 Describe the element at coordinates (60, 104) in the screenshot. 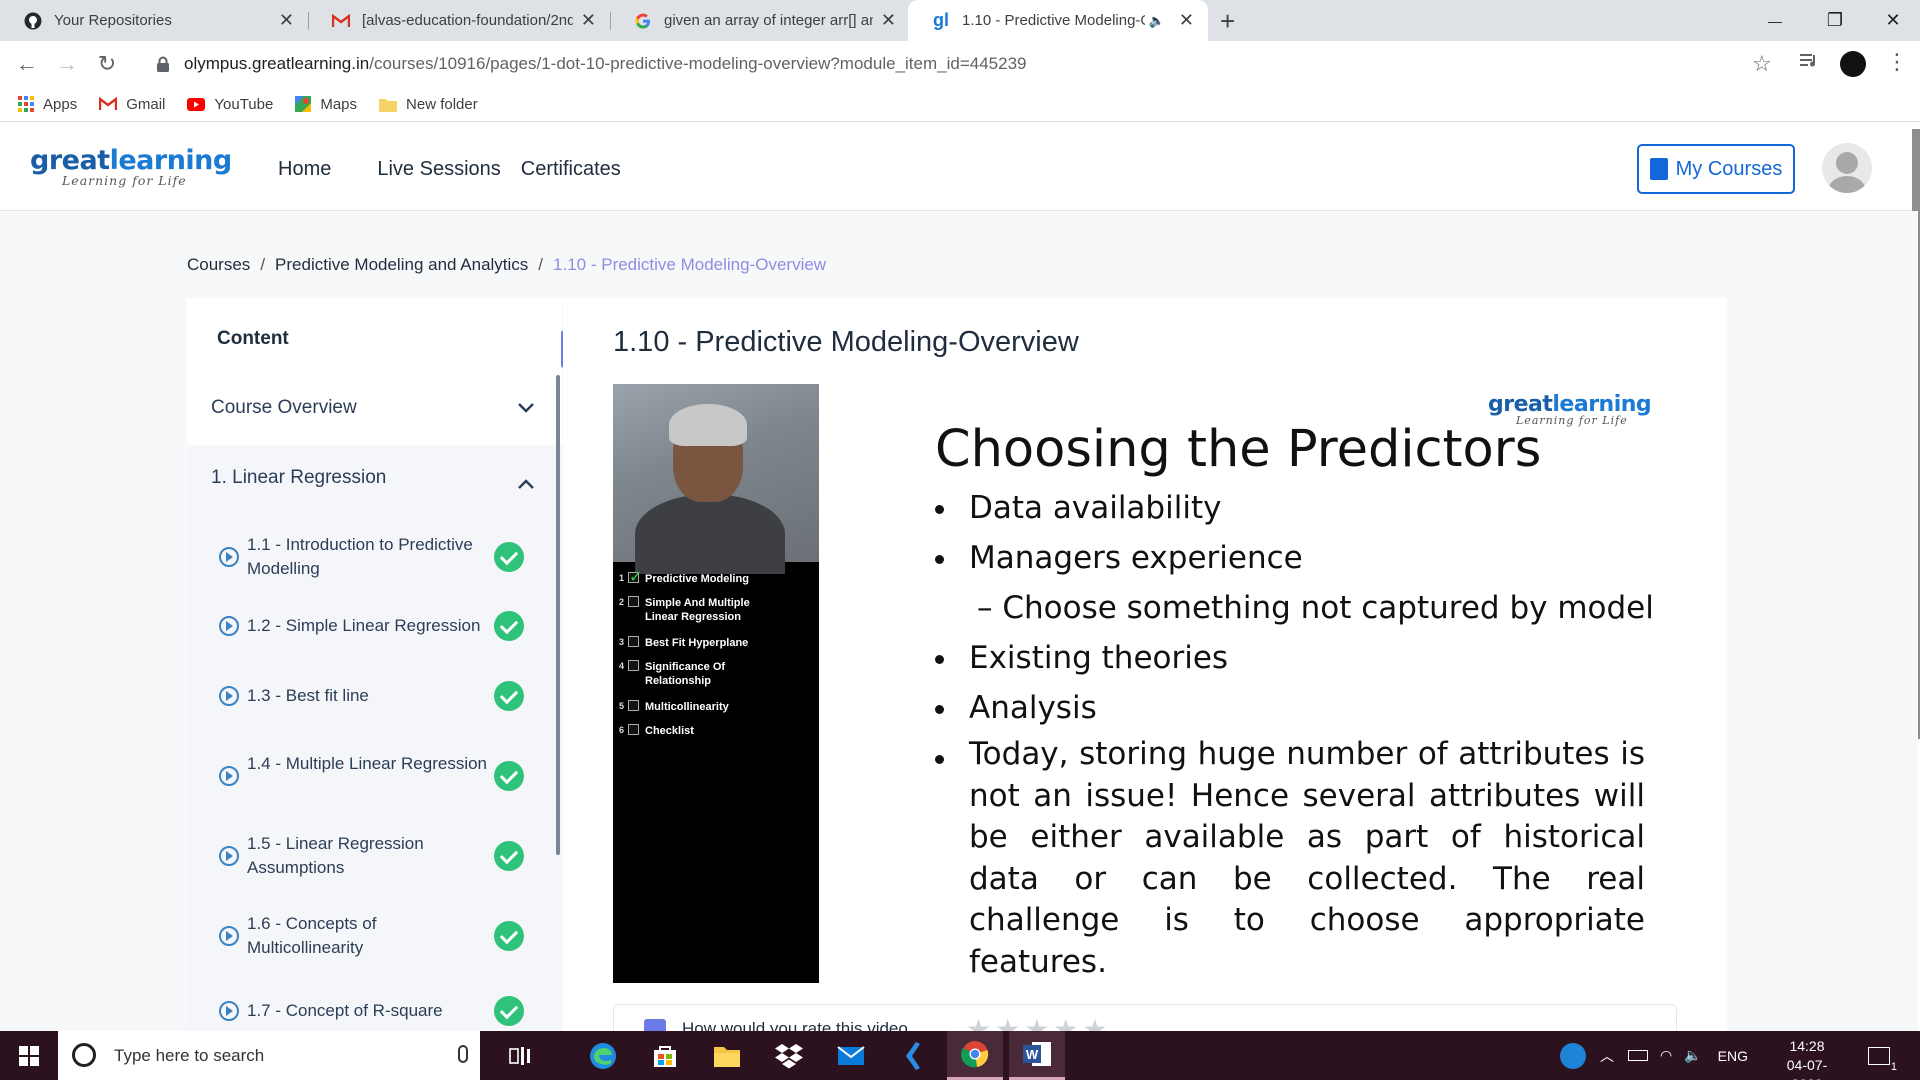

I see `bookmark-label: Apps` at that location.